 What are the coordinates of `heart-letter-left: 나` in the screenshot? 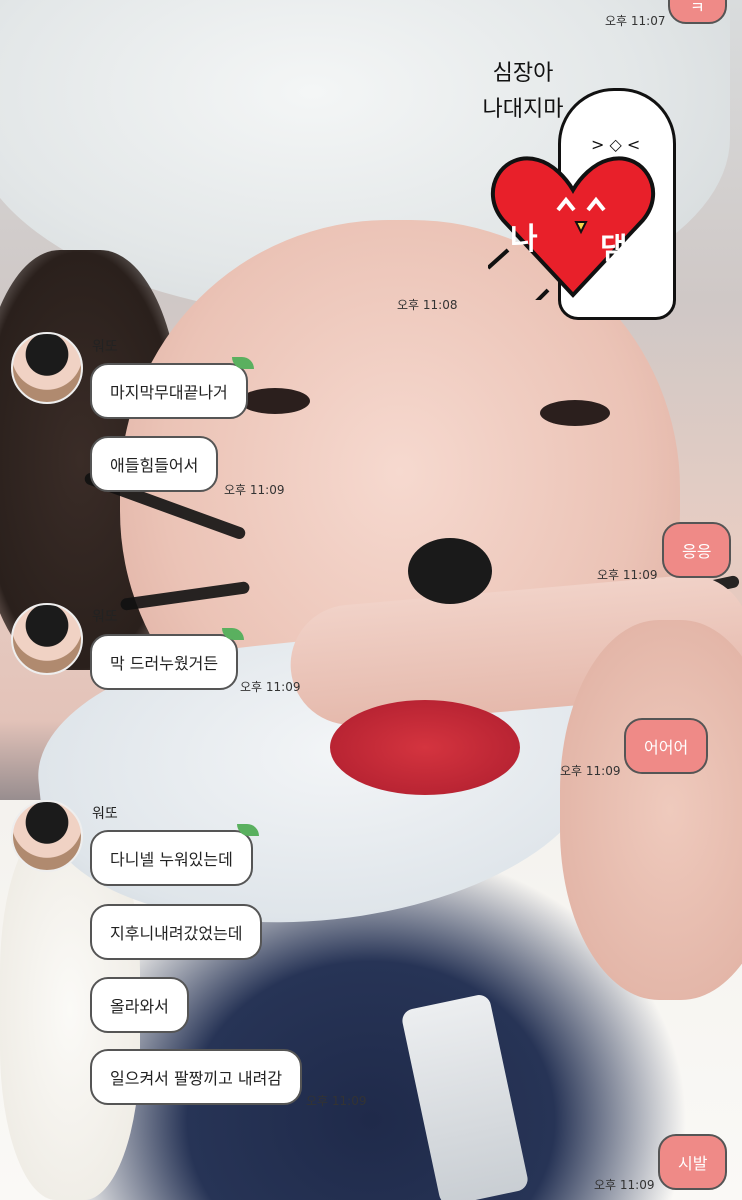 It's located at (524, 239).